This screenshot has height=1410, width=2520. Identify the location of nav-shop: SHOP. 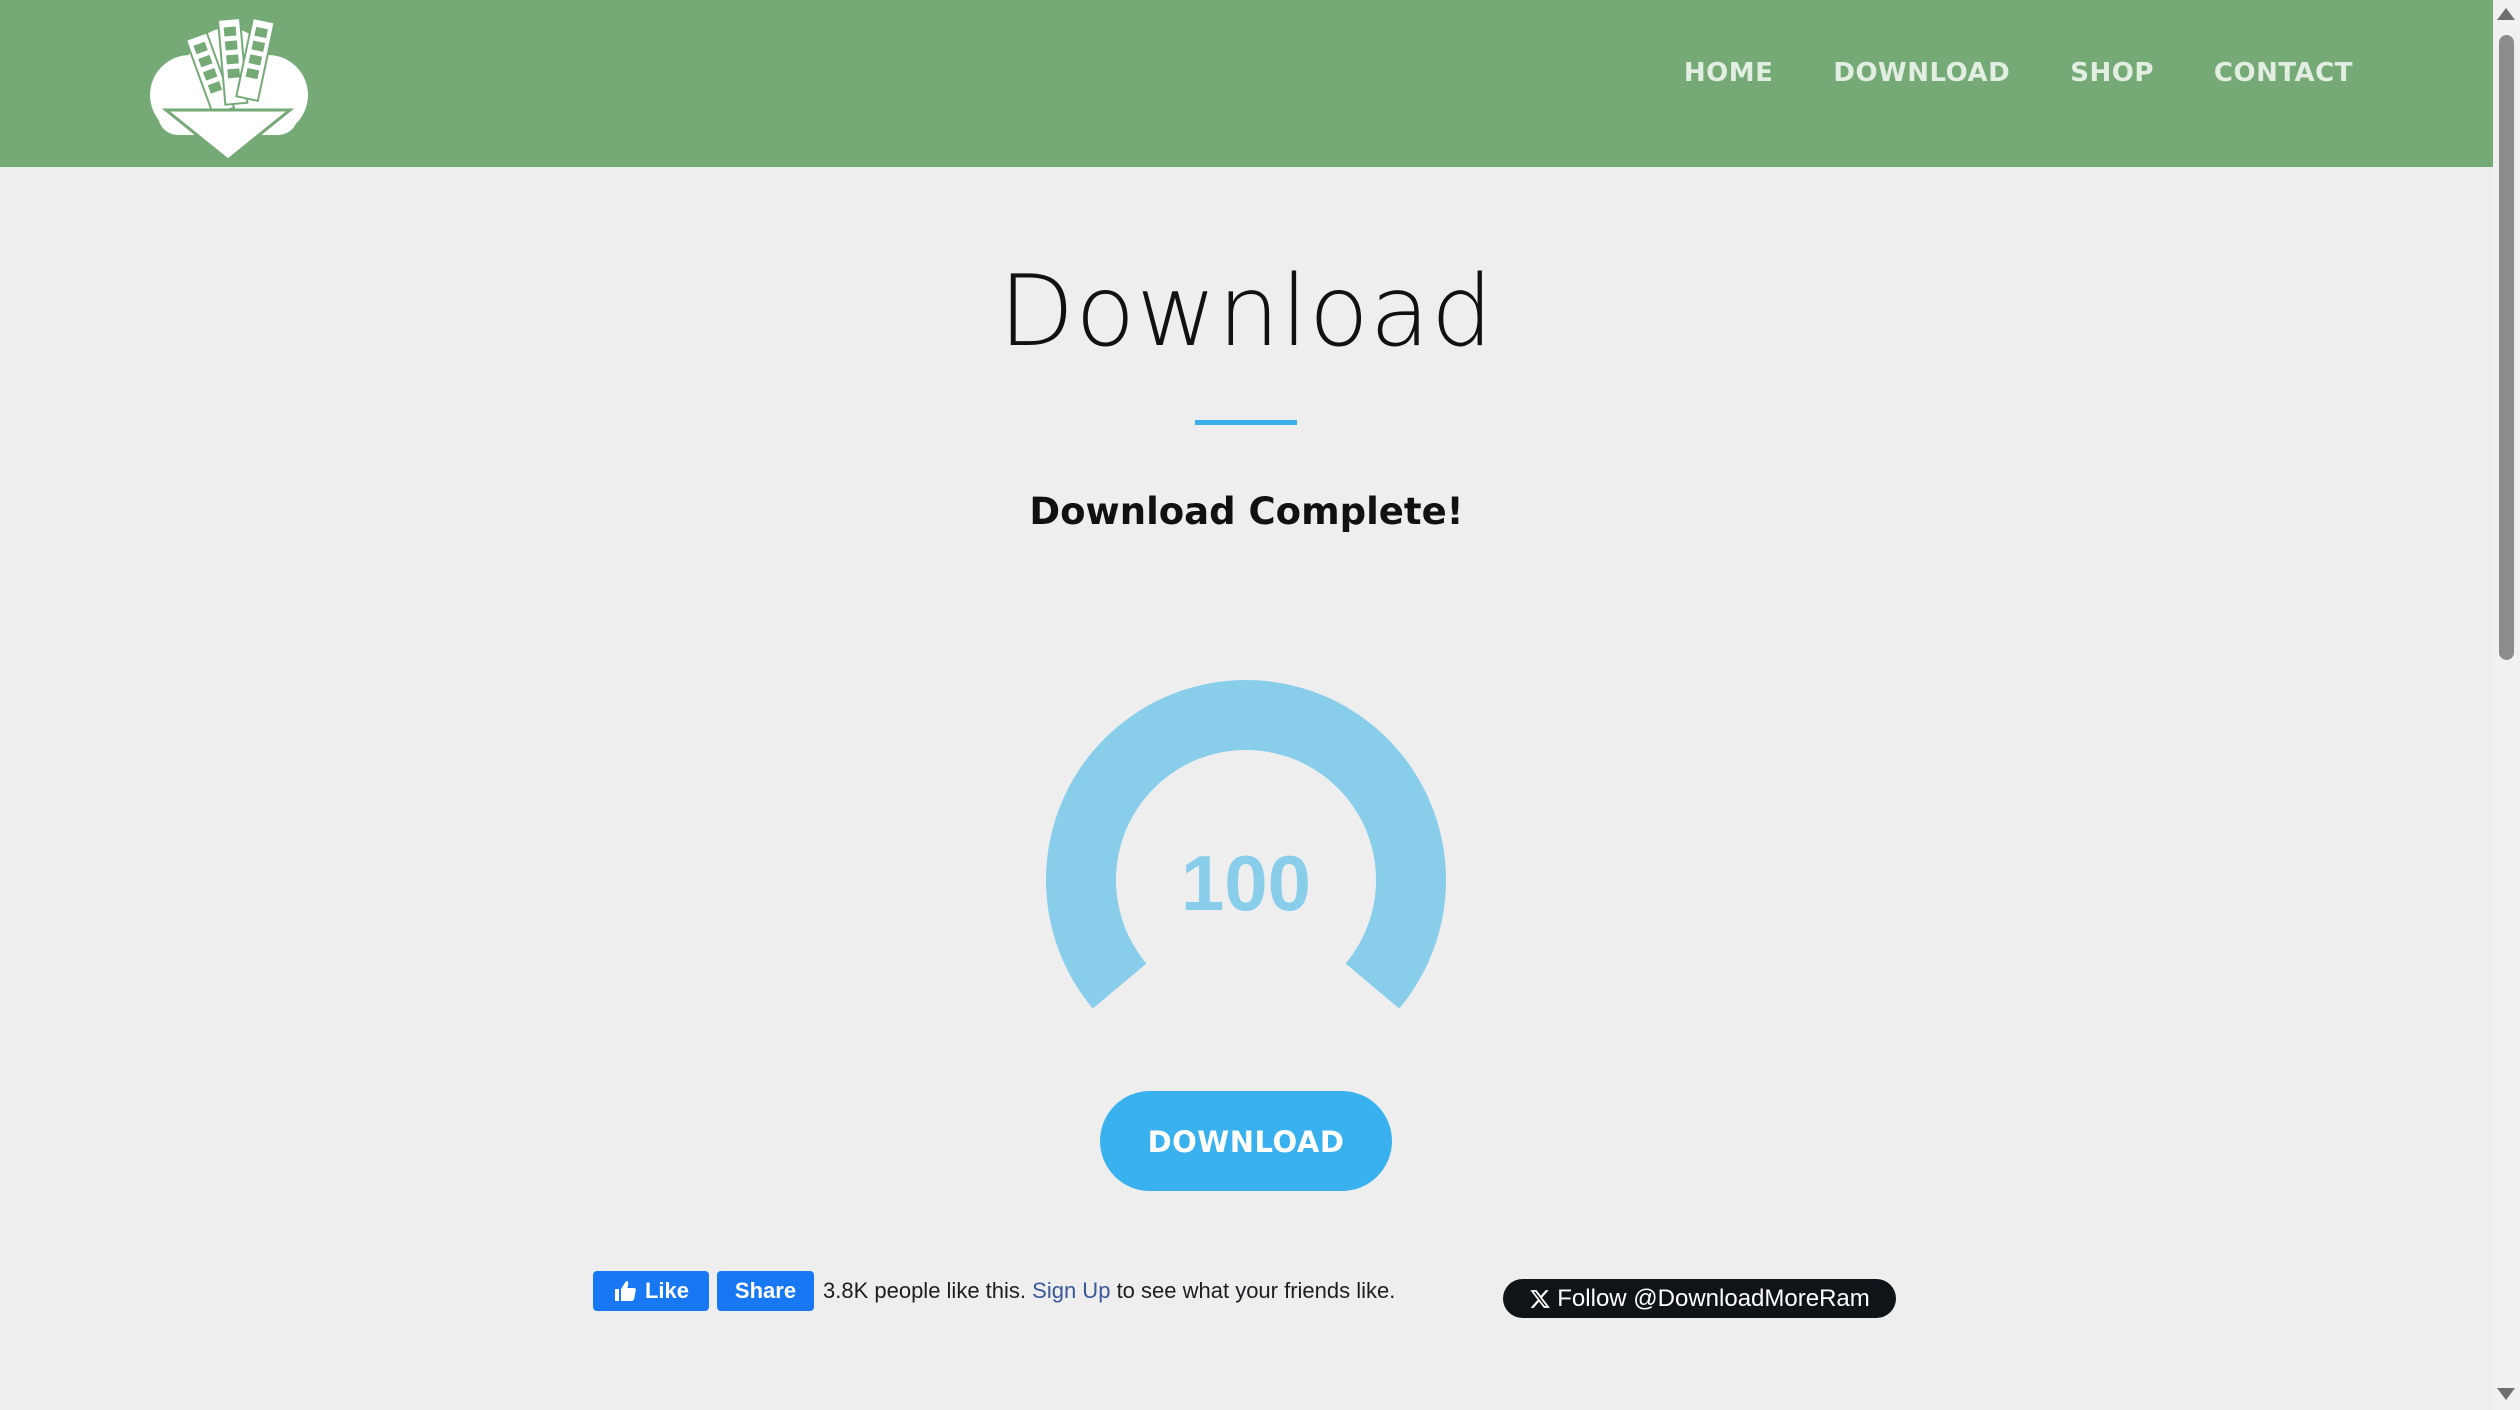
(2112, 73).